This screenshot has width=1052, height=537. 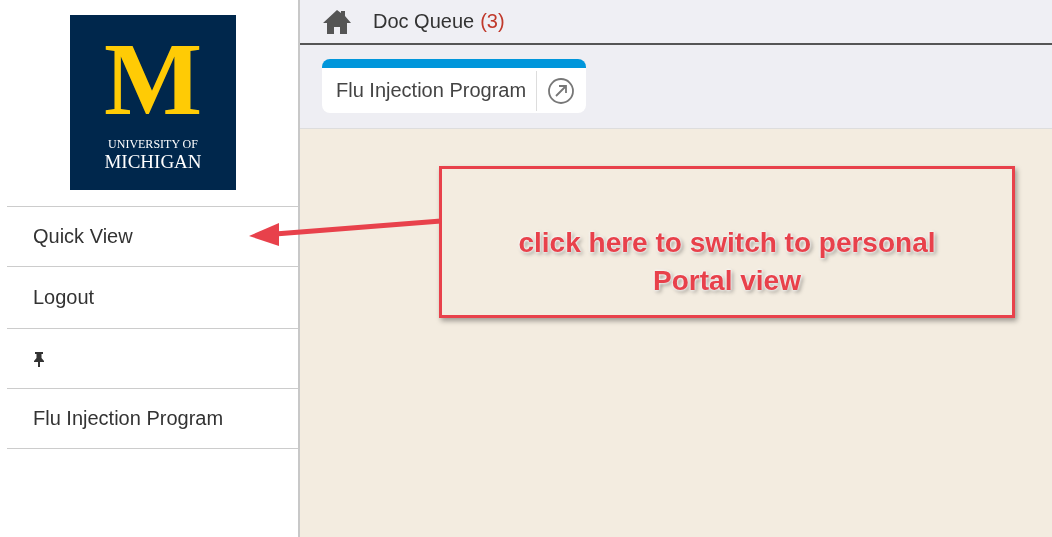 I want to click on sidebar-item: Logout, so click(x=152, y=298).